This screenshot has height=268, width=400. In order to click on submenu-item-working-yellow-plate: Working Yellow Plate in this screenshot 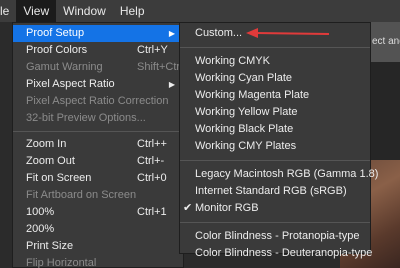, I will do `click(275, 112)`.